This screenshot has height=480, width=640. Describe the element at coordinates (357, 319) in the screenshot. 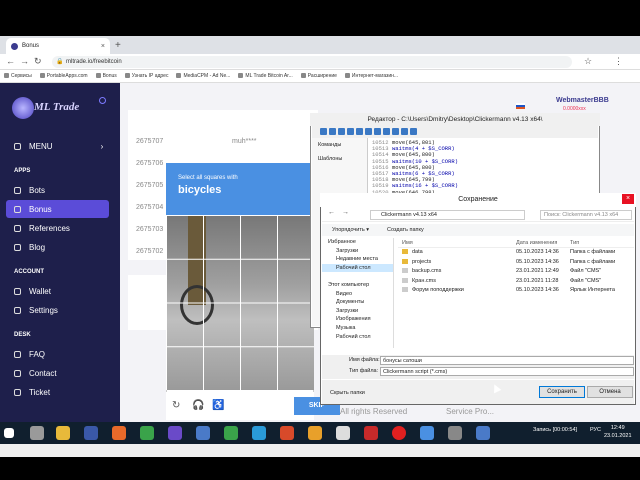

I see `tree-item: Изображения` at that location.